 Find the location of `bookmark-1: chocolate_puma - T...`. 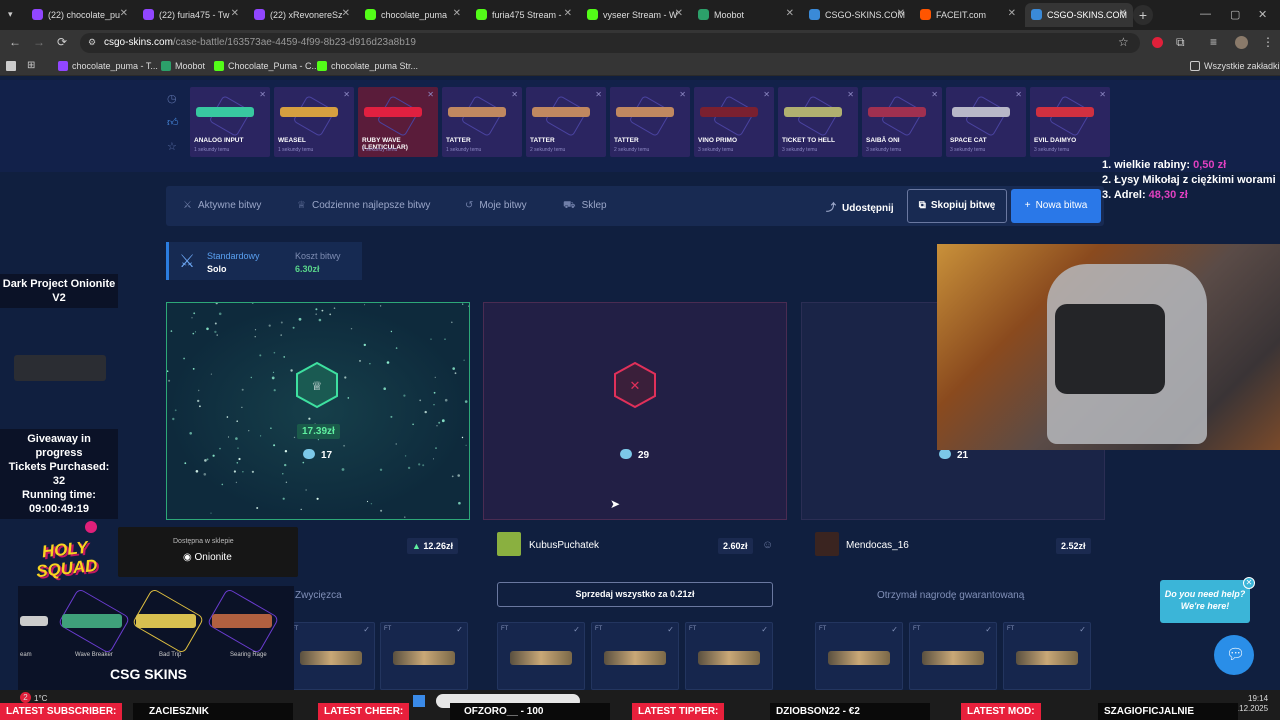

bookmark-1: chocolate_puma - T... is located at coordinates (108, 66).